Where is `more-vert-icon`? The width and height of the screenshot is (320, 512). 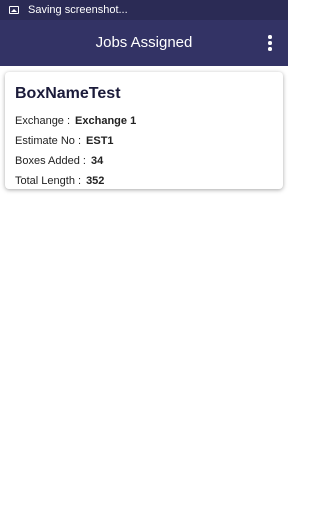
more-vert-icon is located at coordinates (270, 43).